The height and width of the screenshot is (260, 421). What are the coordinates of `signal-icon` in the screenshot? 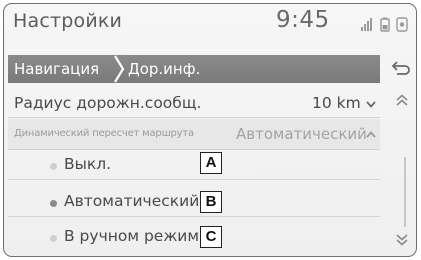 It's located at (366, 24).